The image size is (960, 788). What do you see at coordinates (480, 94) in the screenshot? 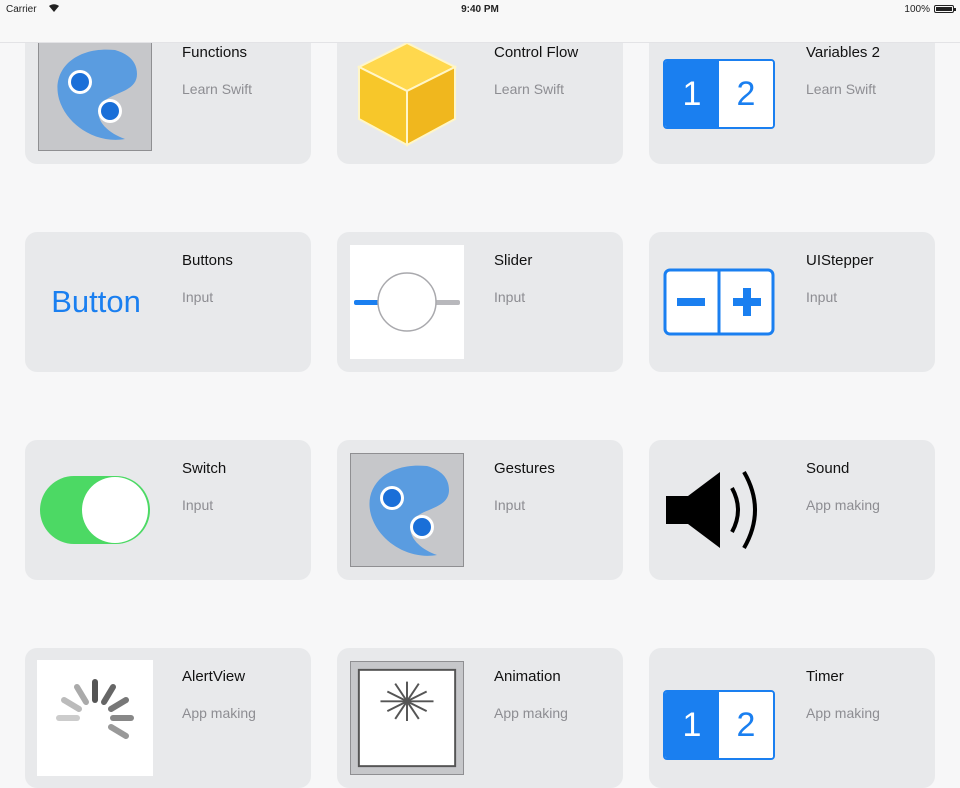
I see `lesson-card-control-flow: Control Flow Learn Swift` at bounding box center [480, 94].